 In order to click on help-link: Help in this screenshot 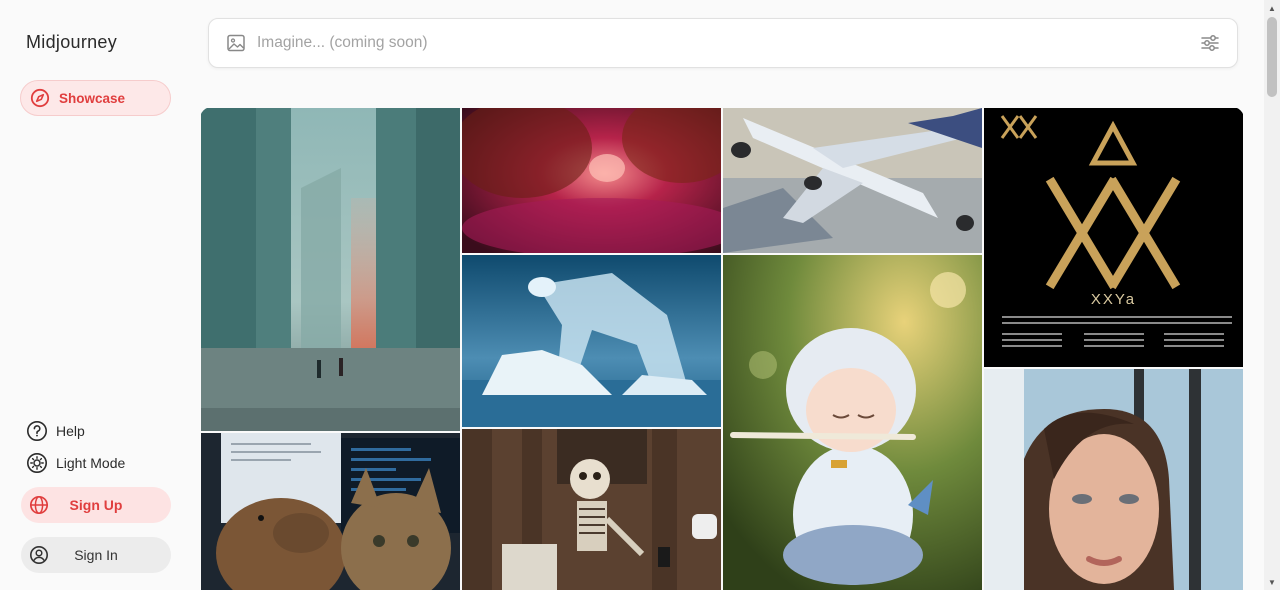, I will do `click(55, 431)`.